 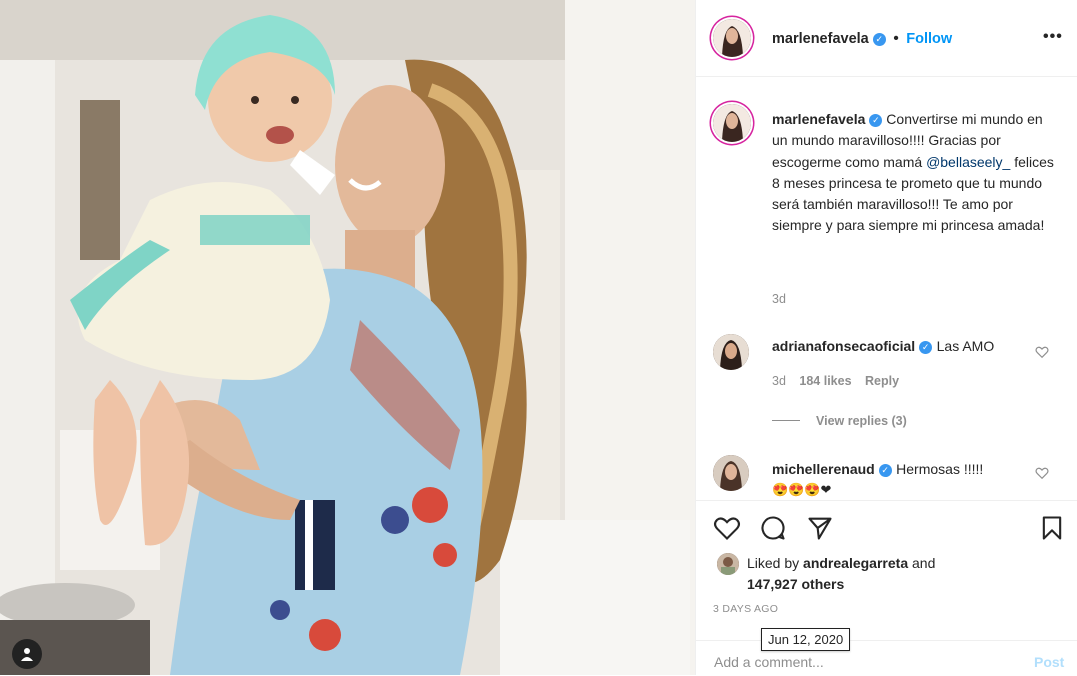 I want to click on liker-avatar, so click(x=728, y=564).